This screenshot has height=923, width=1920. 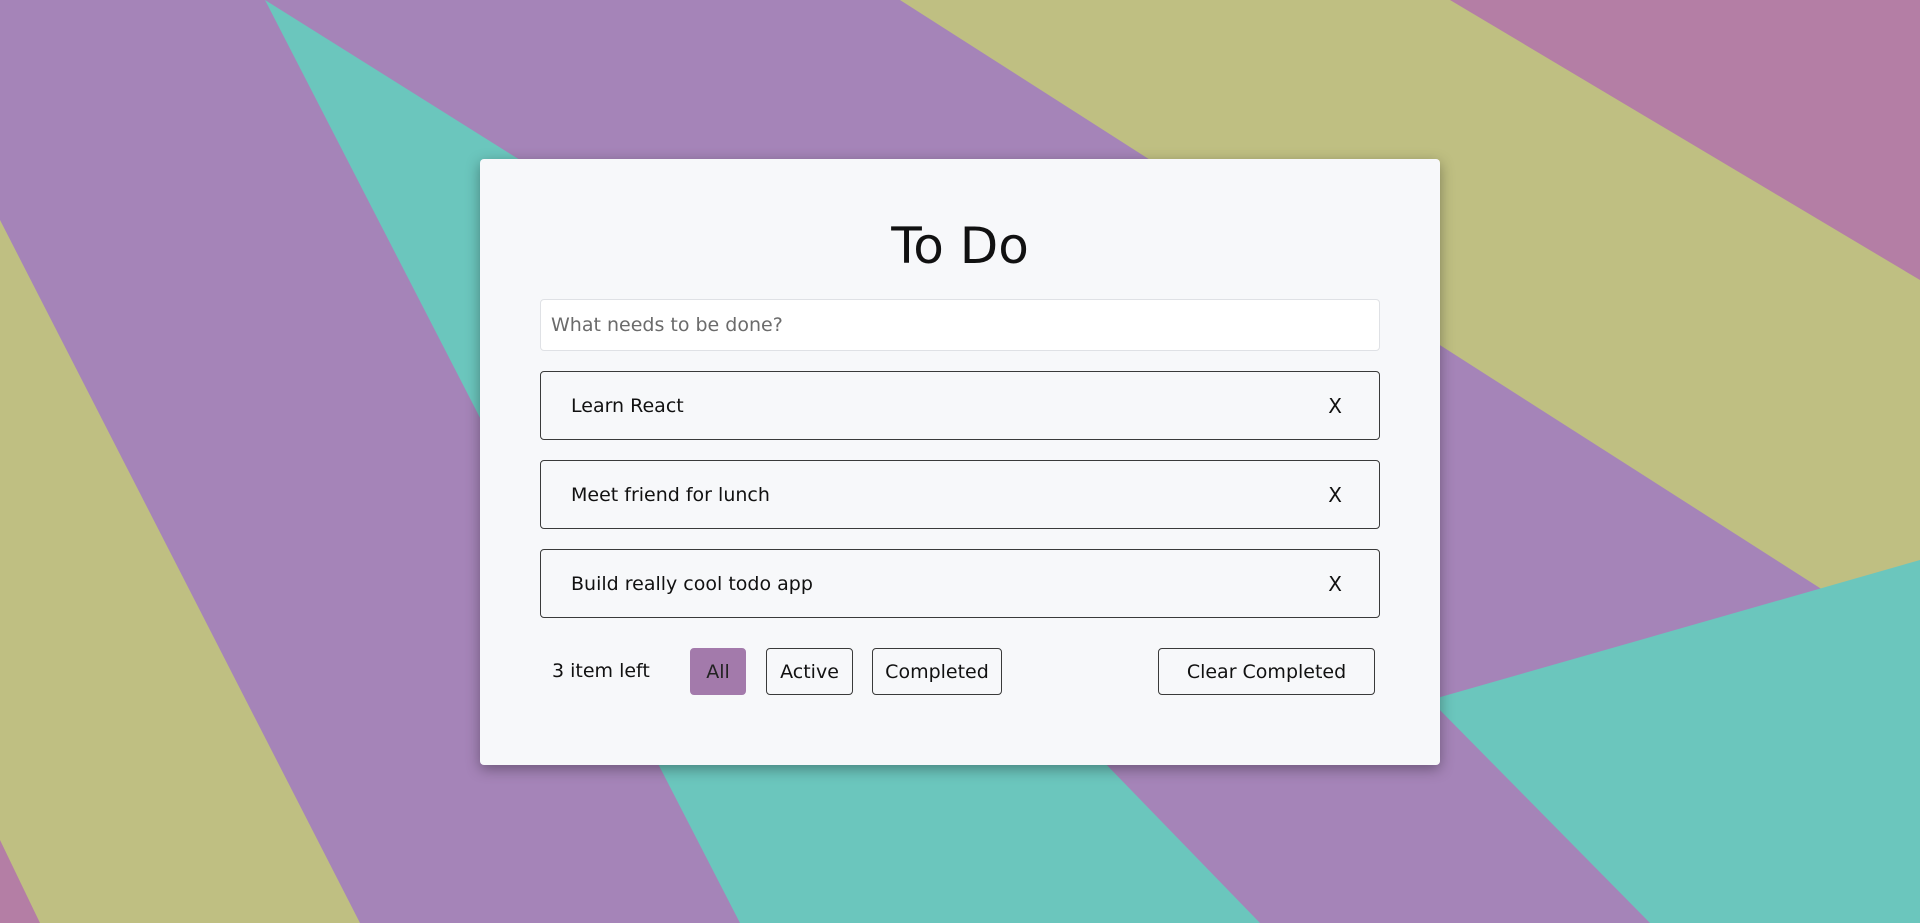 What do you see at coordinates (627, 405) in the screenshot?
I see `todo-text: Learn React` at bounding box center [627, 405].